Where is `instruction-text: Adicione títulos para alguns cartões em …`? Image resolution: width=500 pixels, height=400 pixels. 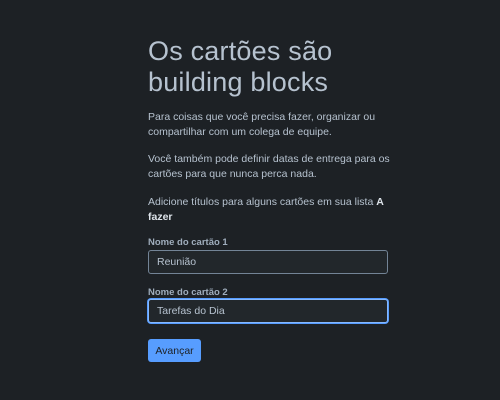 instruction-text: Adicione títulos para alguns cartões em … is located at coordinates (262, 202).